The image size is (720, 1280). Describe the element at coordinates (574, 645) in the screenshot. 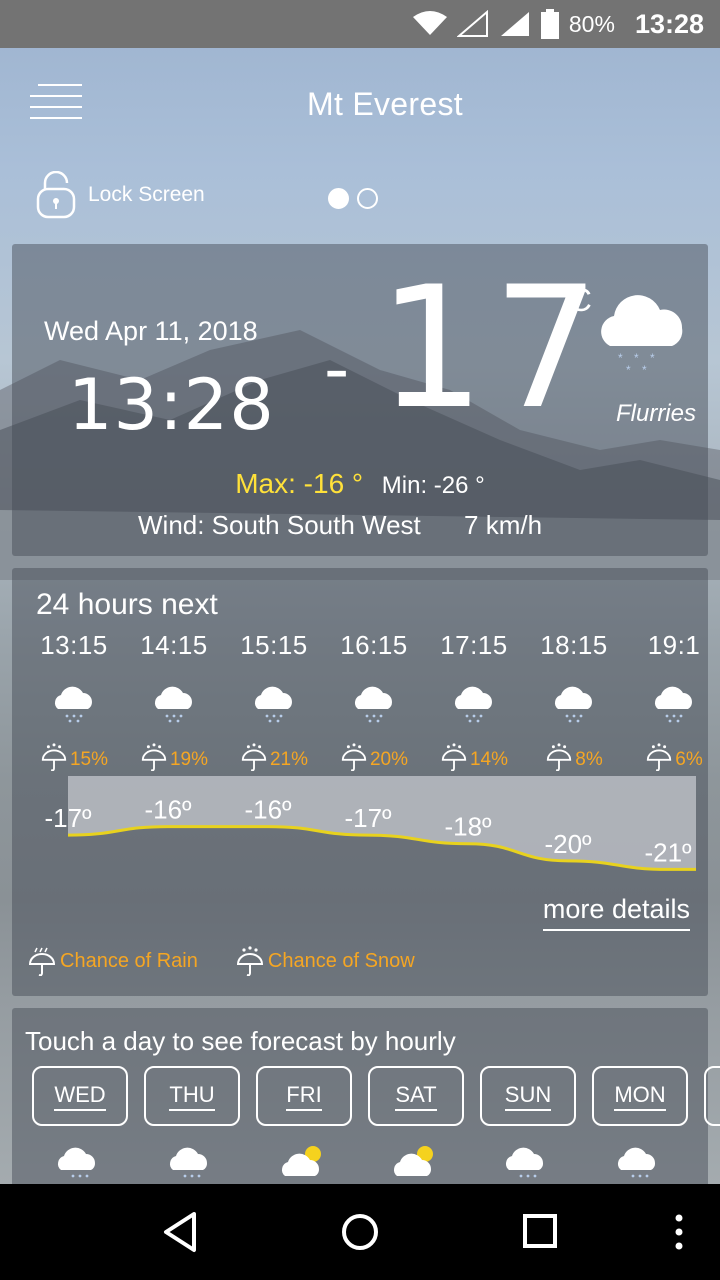

I see `hour-time: 18:15` at that location.